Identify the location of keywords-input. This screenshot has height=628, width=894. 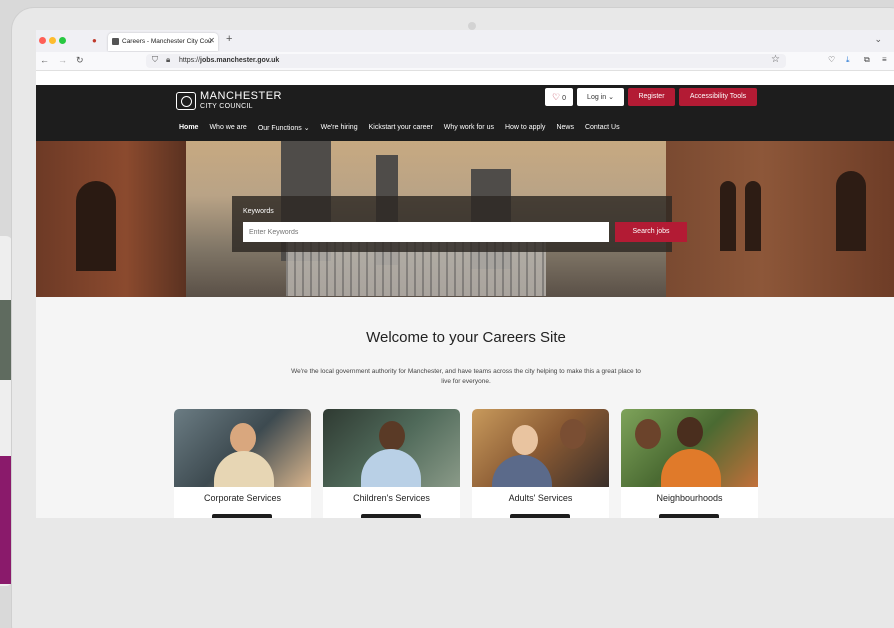
(426, 232).